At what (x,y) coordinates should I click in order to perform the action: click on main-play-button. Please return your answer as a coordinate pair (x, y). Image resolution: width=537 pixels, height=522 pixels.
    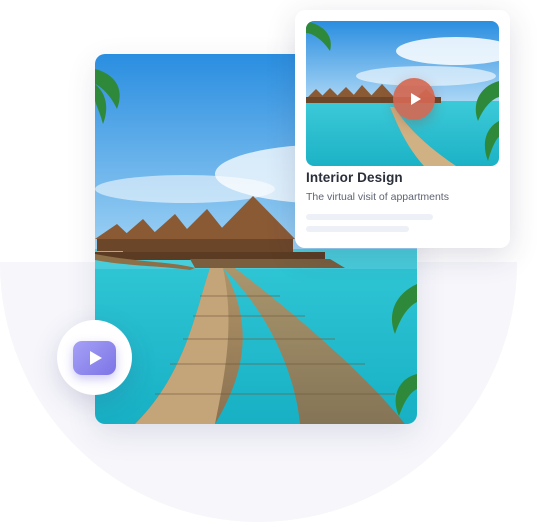
    Looking at the image, I should click on (94, 357).